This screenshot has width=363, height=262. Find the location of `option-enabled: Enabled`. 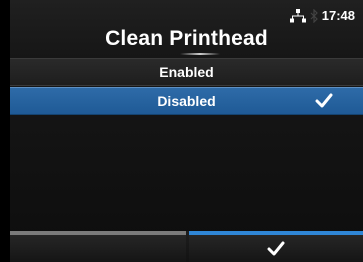

option-enabled: Enabled is located at coordinates (186, 72).